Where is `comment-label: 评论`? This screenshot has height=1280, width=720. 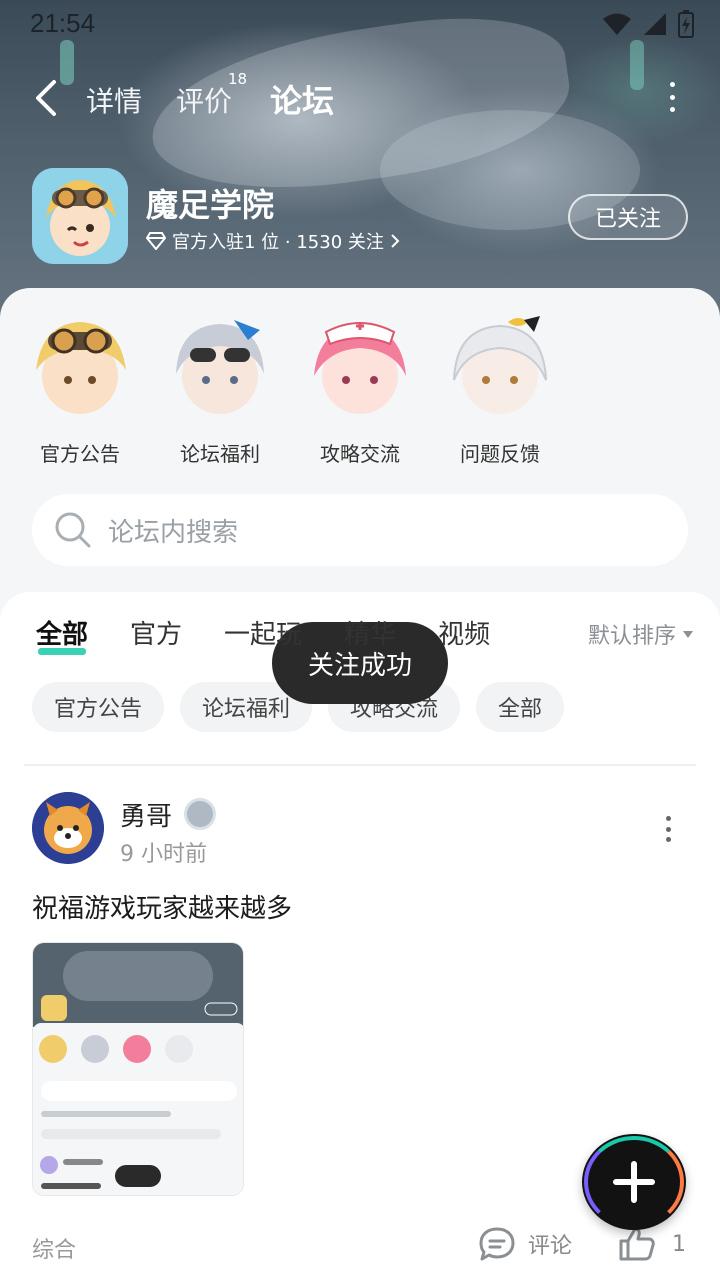
comment-label: 评论 is located at coordinates (550, 1246).